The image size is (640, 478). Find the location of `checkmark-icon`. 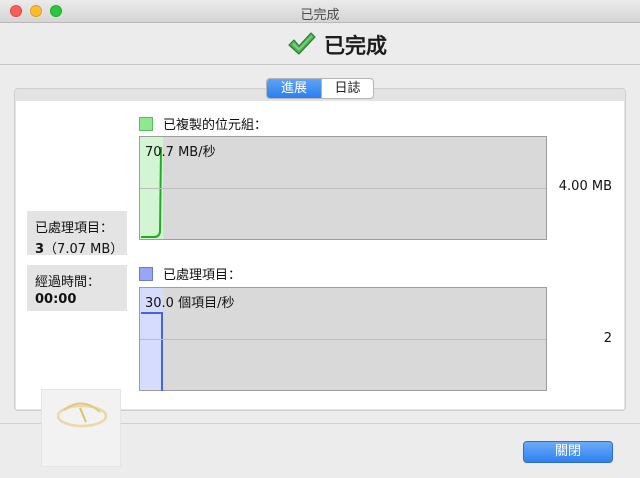

checkmark-icon is located at coordinates (302, 43).